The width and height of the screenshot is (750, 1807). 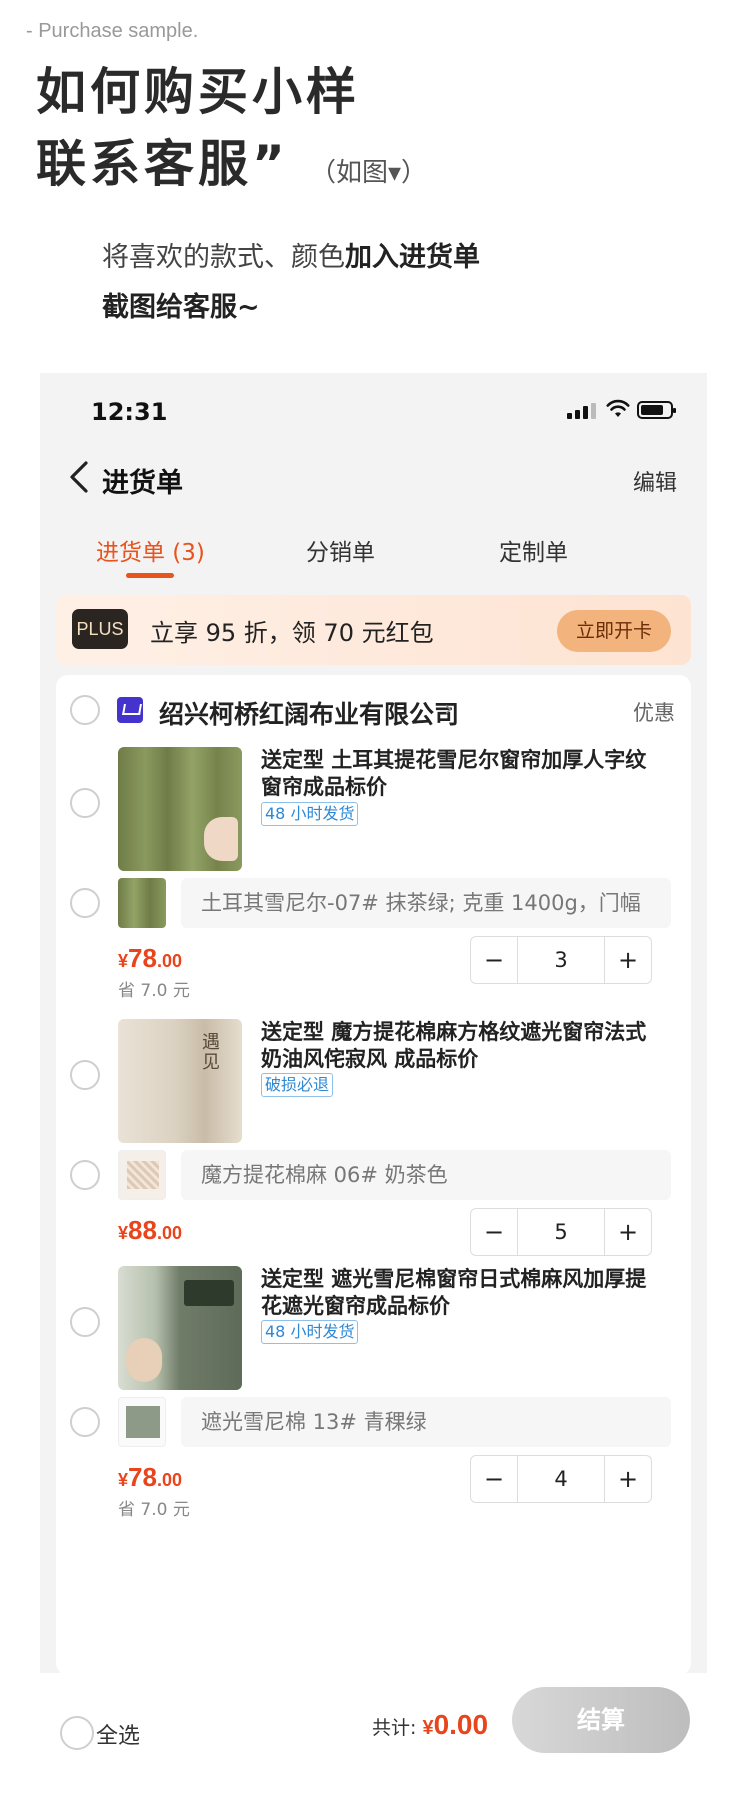 I want to click on quantity-stepper: − 5 +, so click(x=561, y=1232).